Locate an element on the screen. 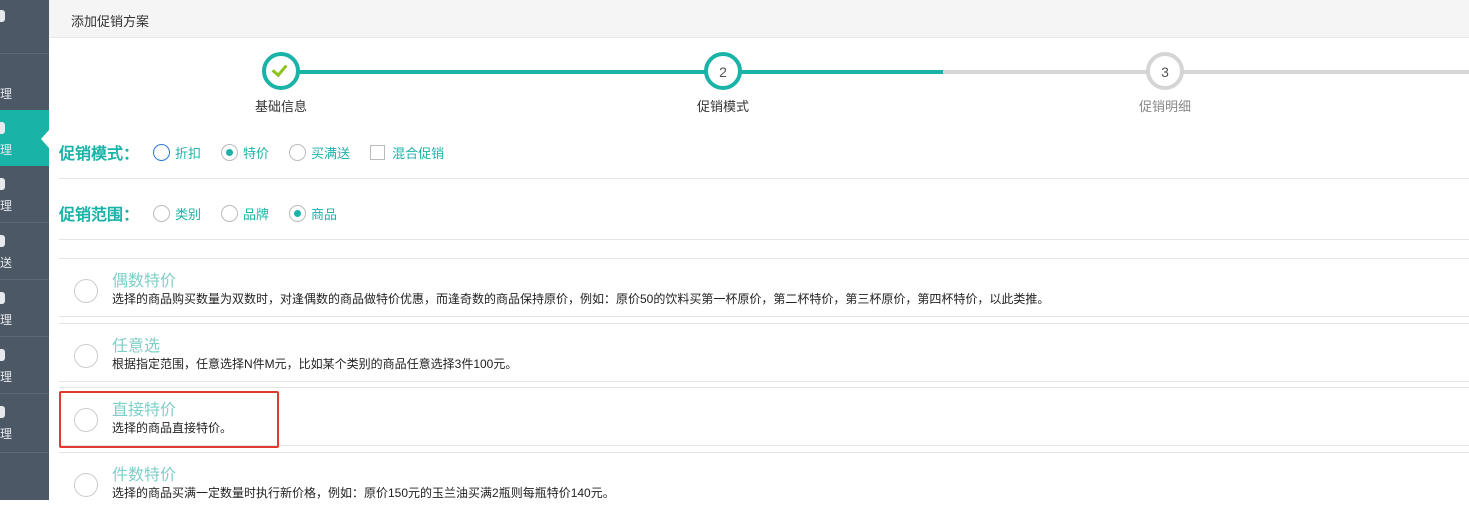 This screenshot has width=1469, height=510. mode-title: 件数特价 is located at coordinates (144, 475).